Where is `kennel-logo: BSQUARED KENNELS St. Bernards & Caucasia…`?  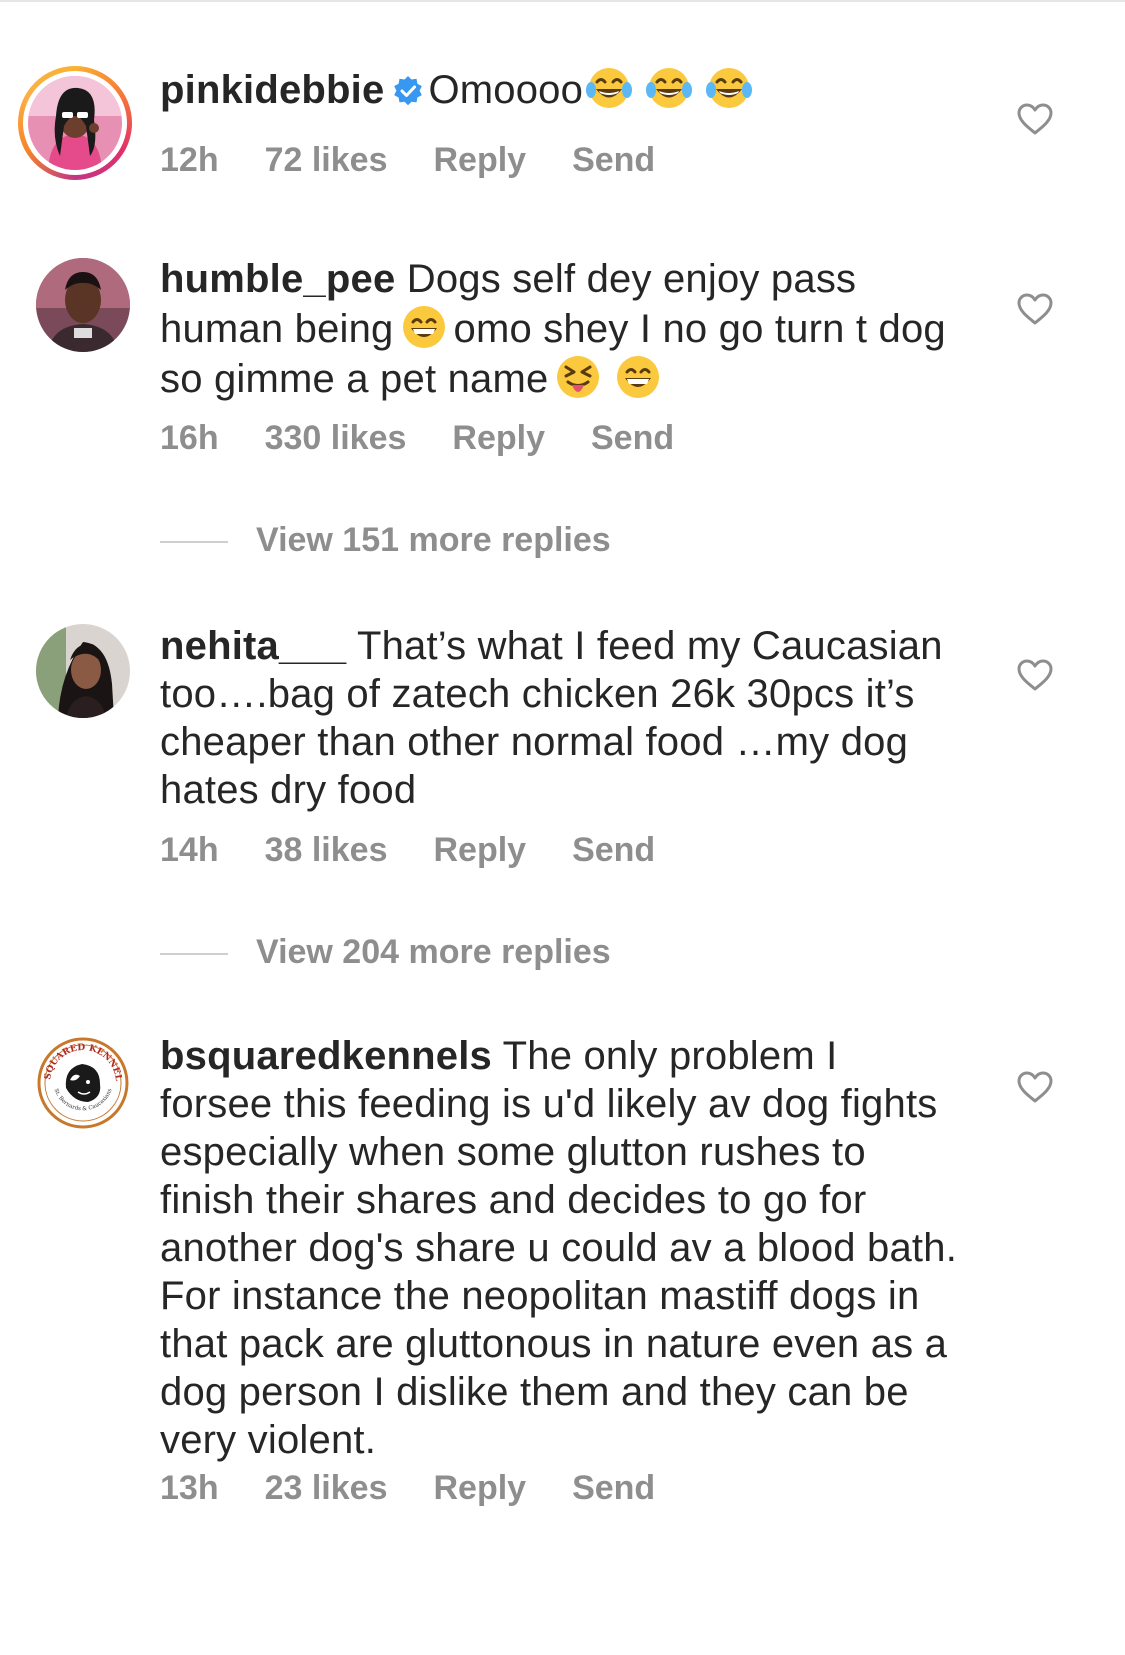 kennel-logo: BSQUARED KENNELS St. Bernards & Caucasia… is located at coordinates (83, 1083).